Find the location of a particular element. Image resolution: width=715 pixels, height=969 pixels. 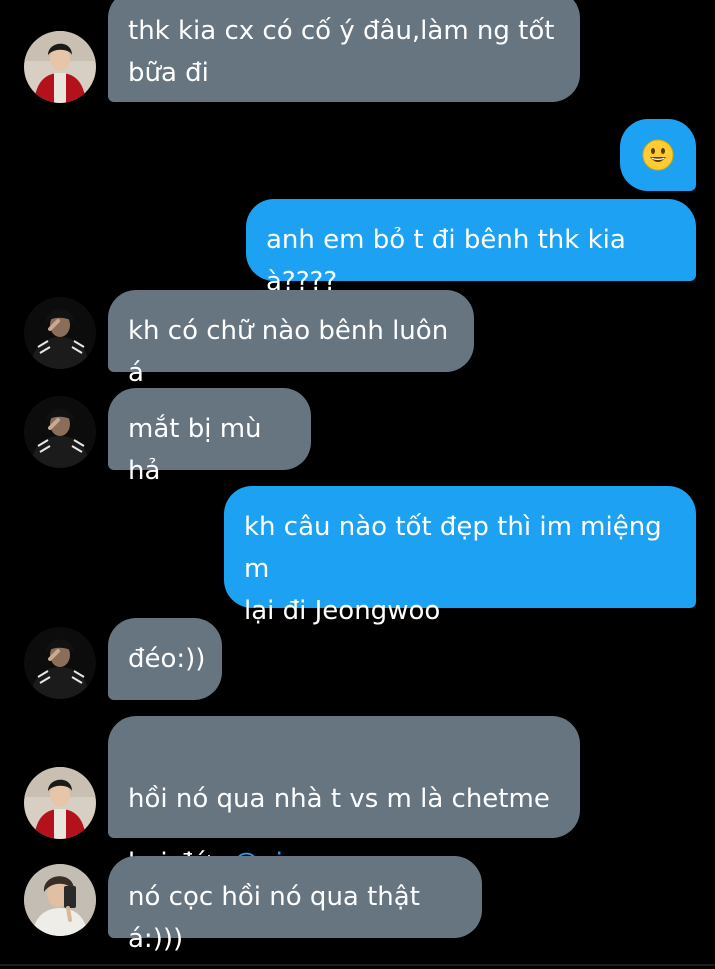

message-bubble is located at coordinates (658, 155).